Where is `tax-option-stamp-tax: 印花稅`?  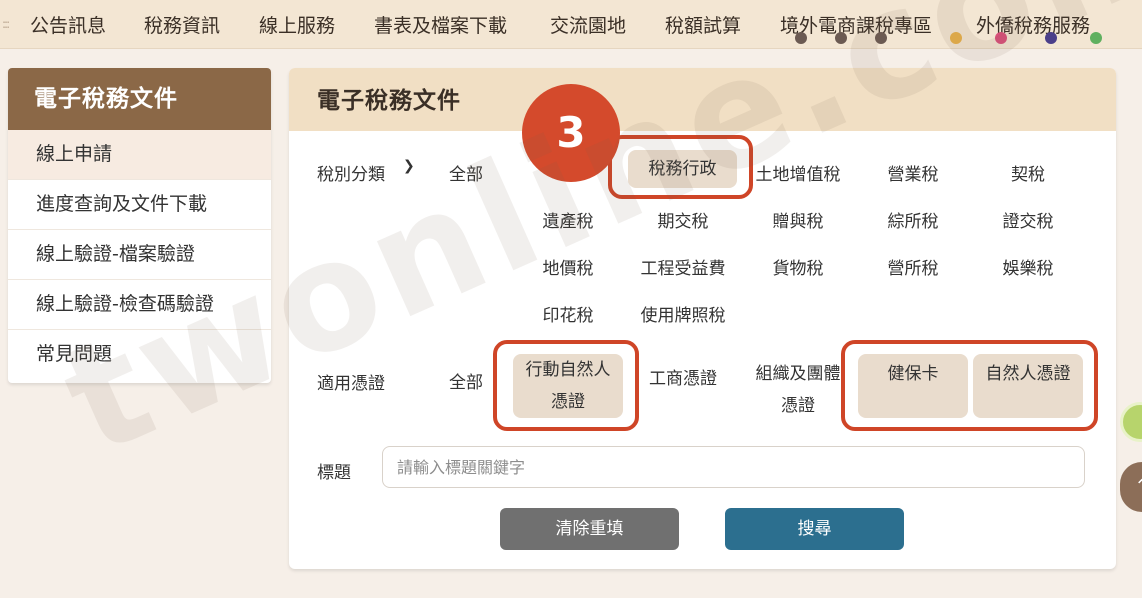
tax-option-stamp-tax: 印花稅 is located at coordinates (568, 313).